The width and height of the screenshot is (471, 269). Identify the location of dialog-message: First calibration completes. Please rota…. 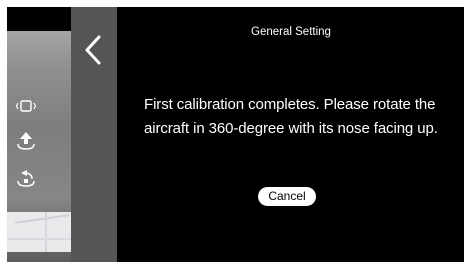
(291, 116).